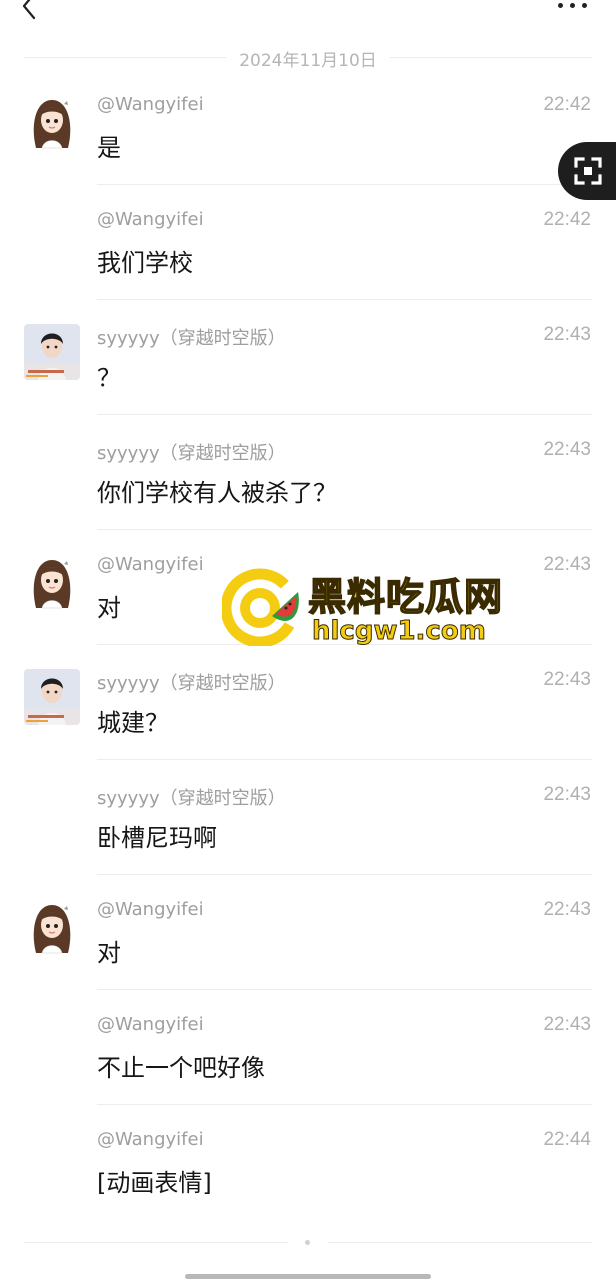 The image size is (616, 1280). Describe the element at coordinates (308, 357) in the screenshot. I see `message-item: syyyyy（穿越时空版） 22:43 ？` at that location.